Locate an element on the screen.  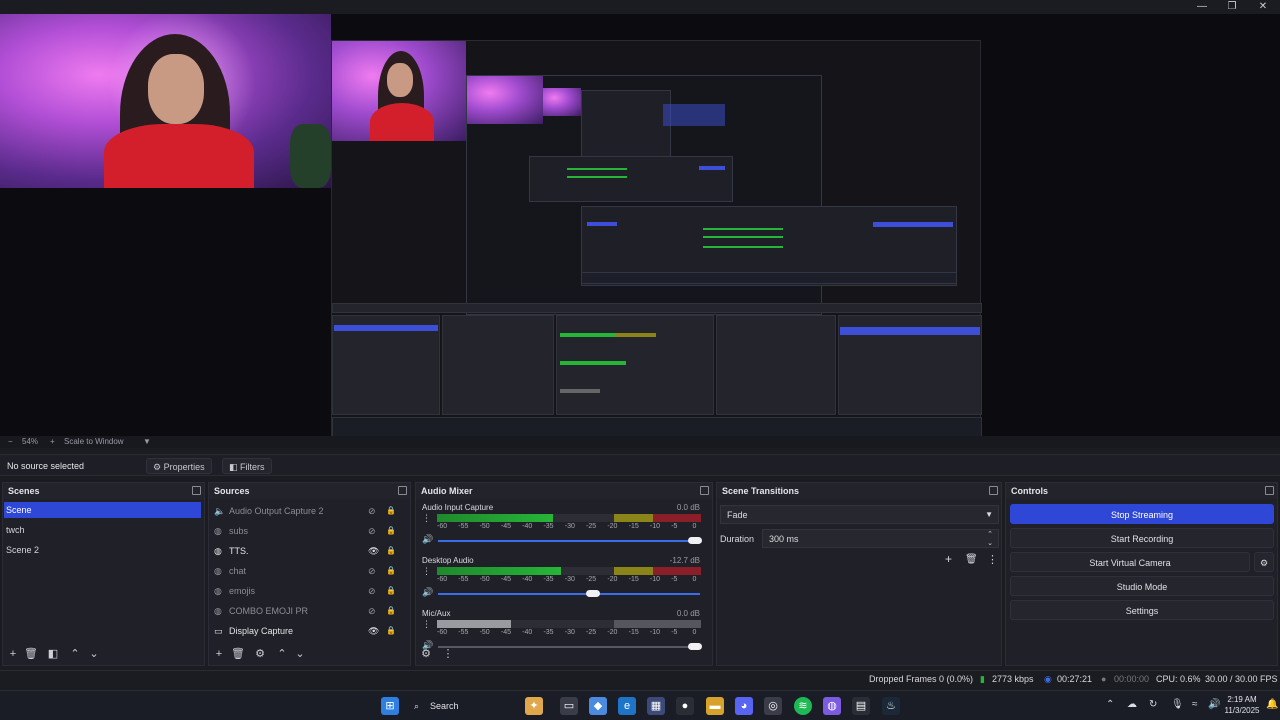
tick-label: -15 is located at coordinates (633, 579).